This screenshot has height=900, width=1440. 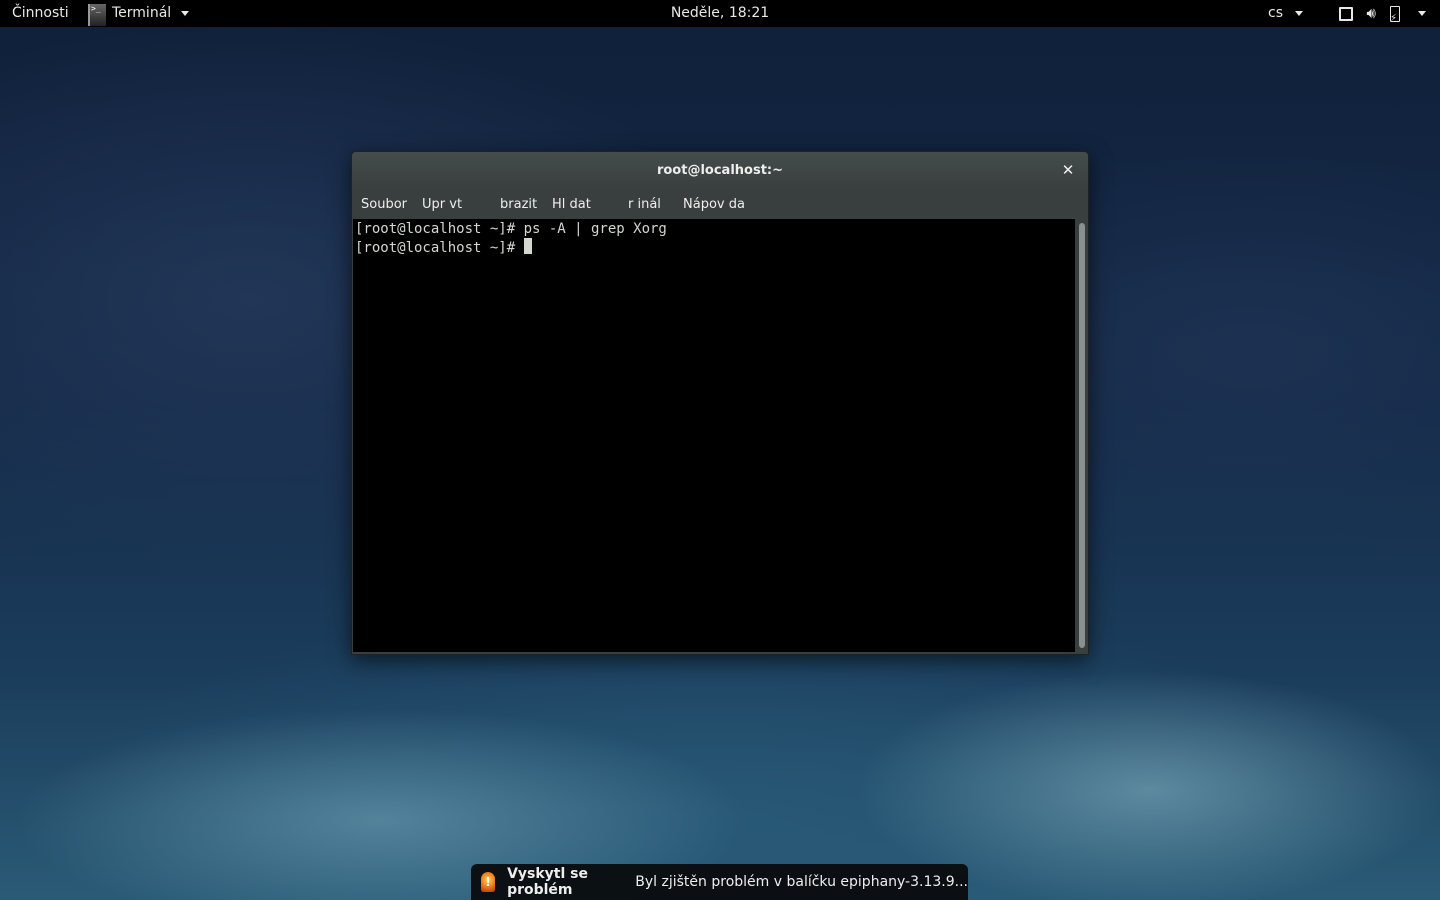 What do you see at coordinates (511, 229) in the screenshot?
I see `terminal-line: [root@localhost ~]# ps -A | grep Xorg` at bounding box center [511, 229].